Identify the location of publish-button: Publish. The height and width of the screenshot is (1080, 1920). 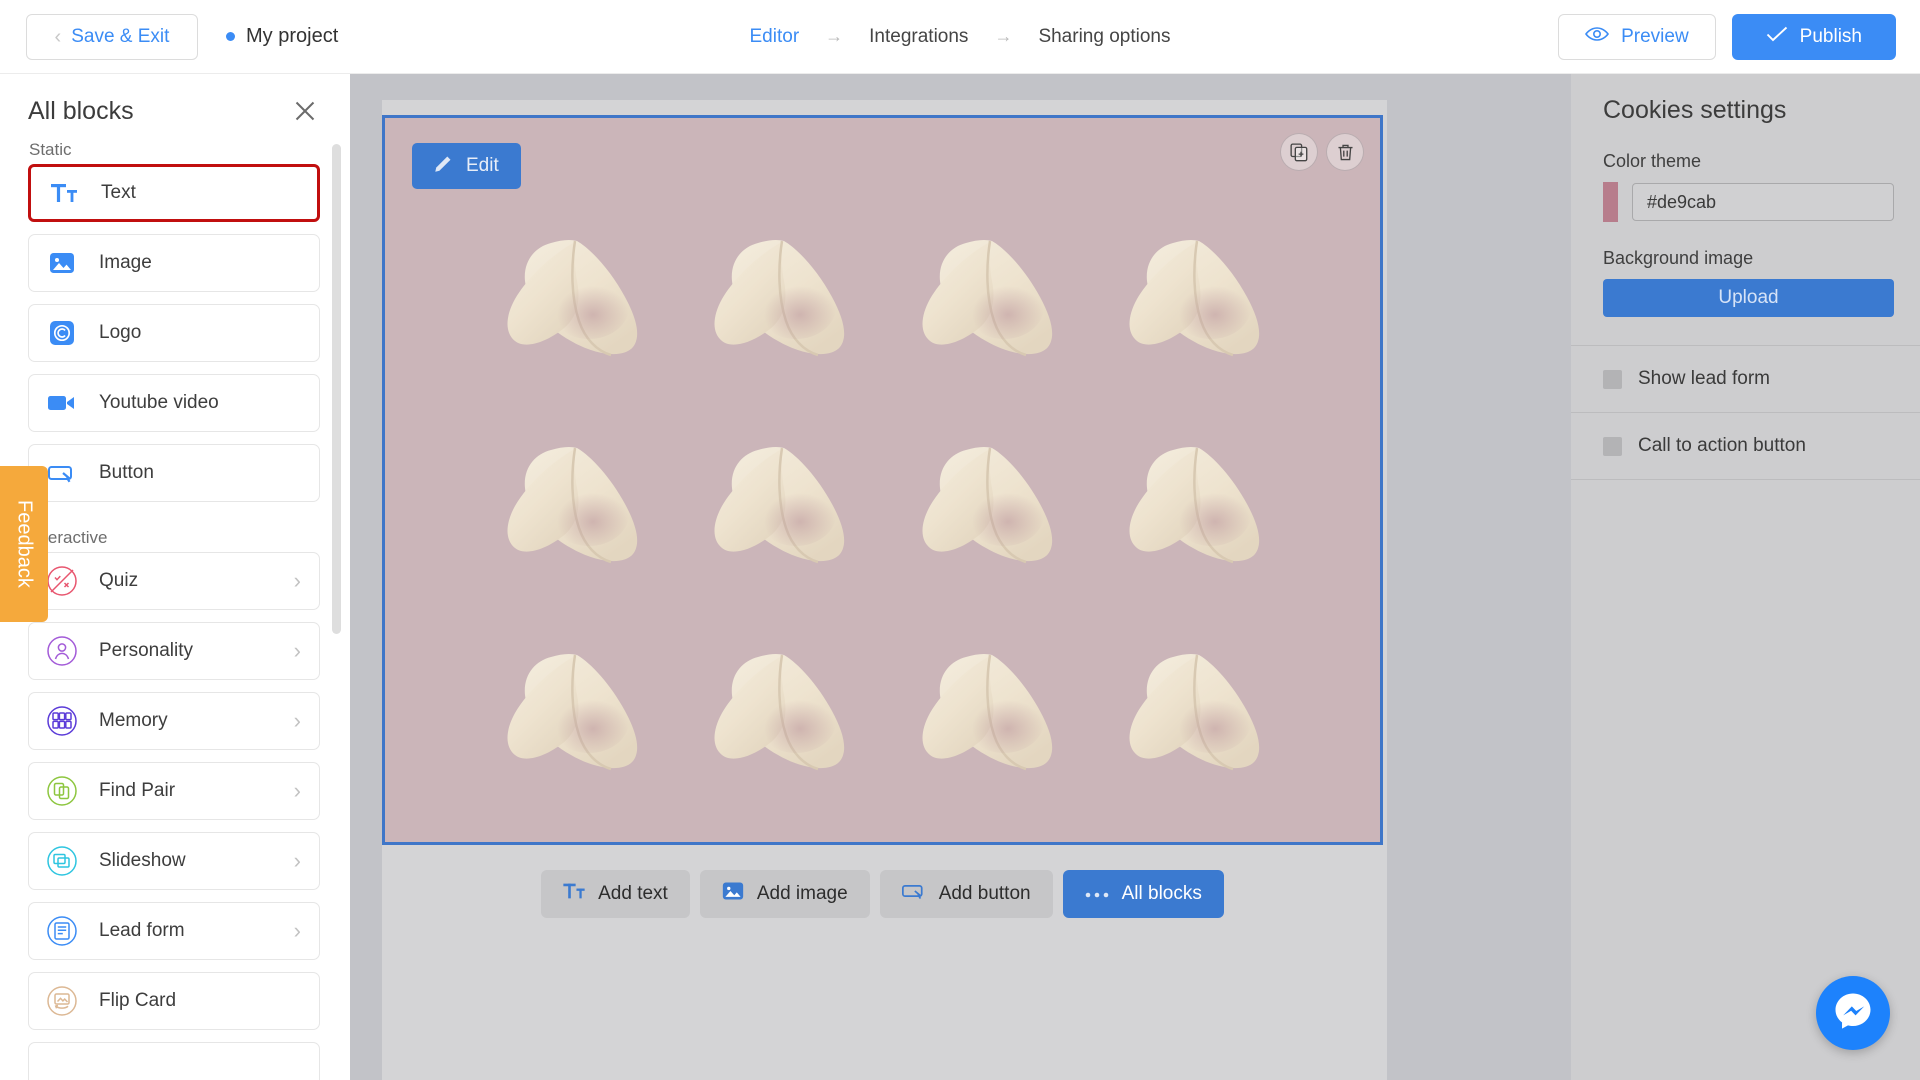
(1813, 36).